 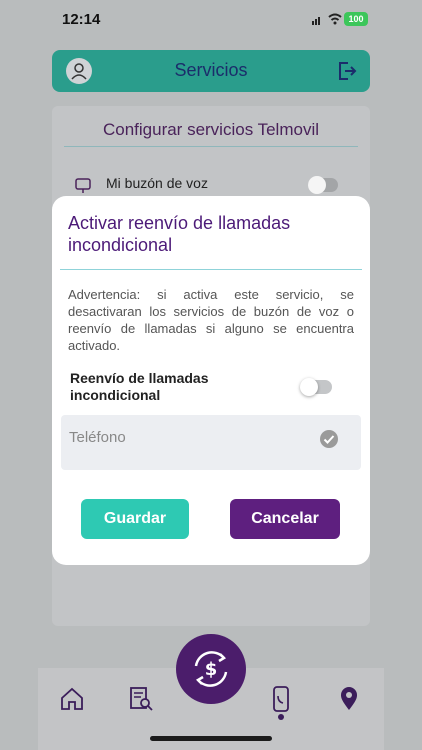 I want to click on page-title: Servicios, so click(x=211, y=70).